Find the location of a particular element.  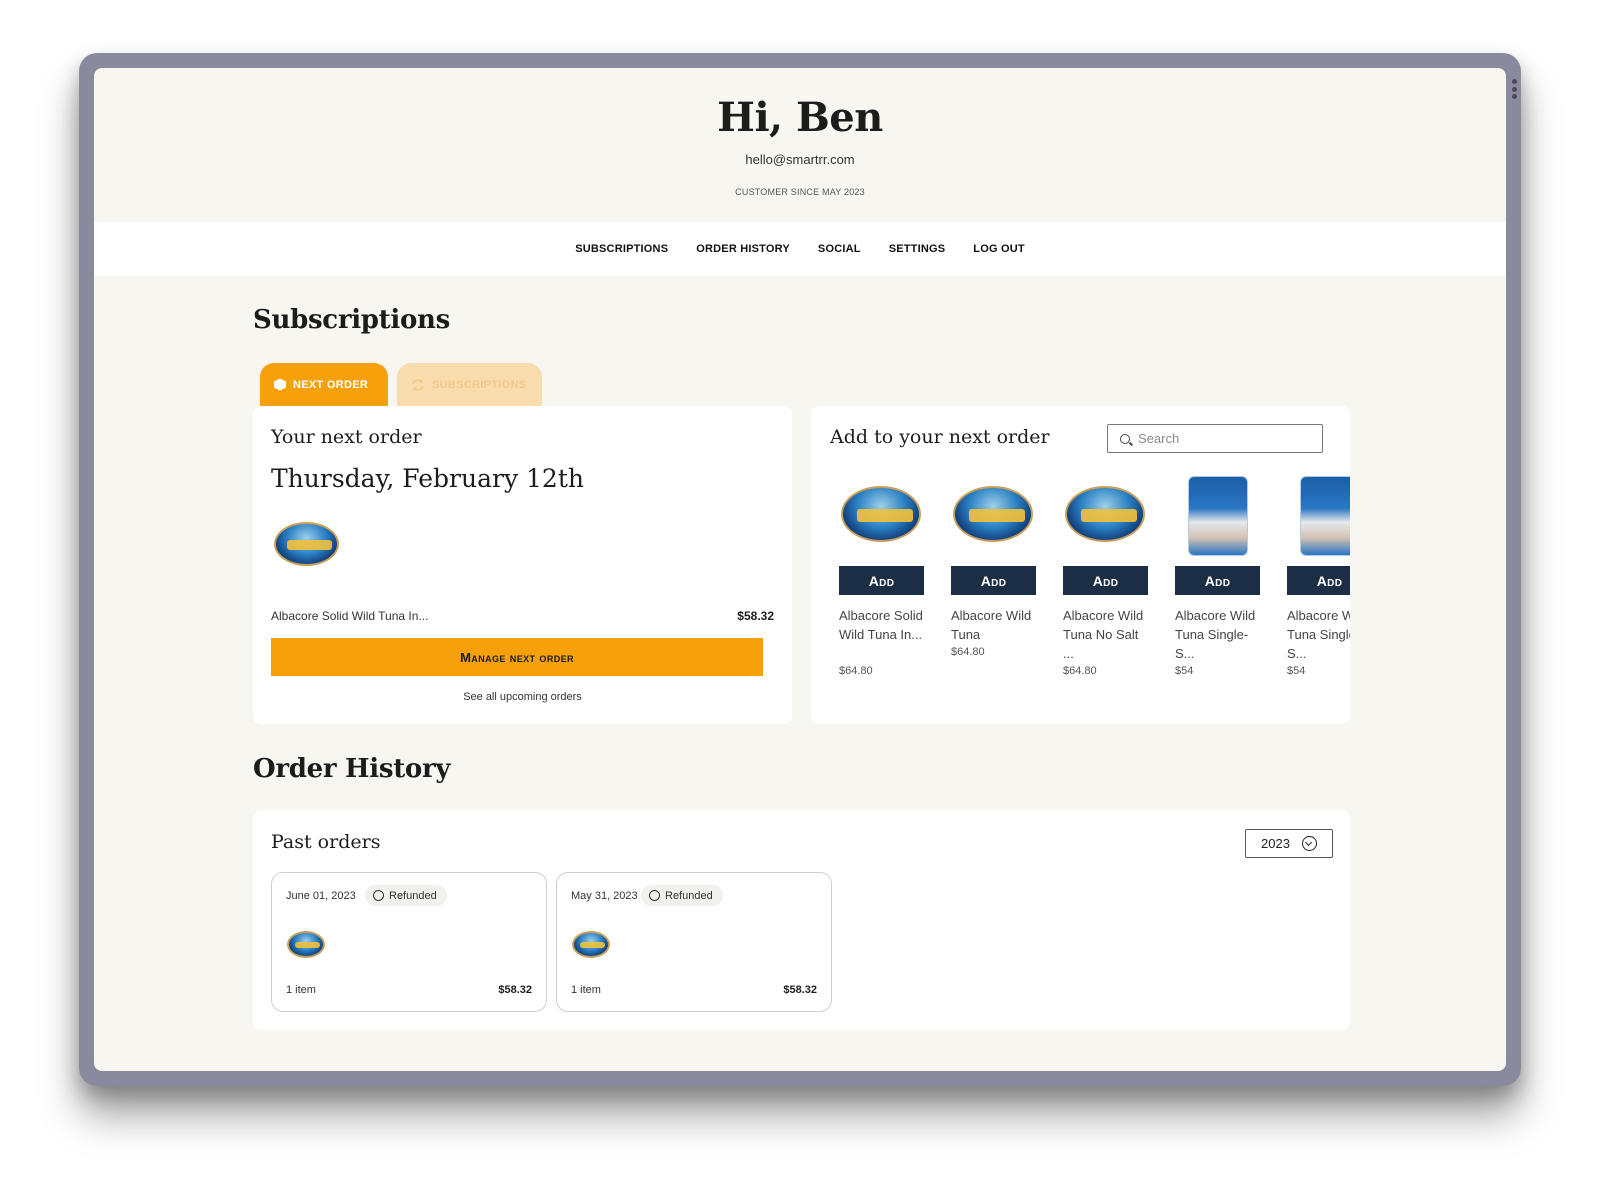

next-order-line-item: Albacore Solid Wild Tuna In... $58.32 is located at coordinates (522, 616).